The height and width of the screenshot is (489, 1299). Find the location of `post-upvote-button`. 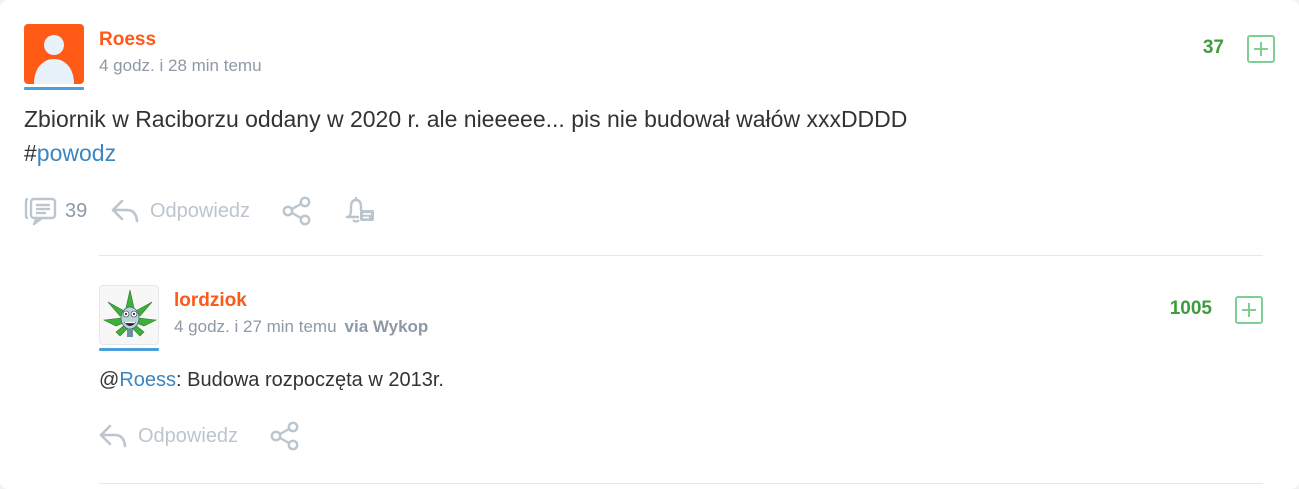

post-upvote-button is located at coordinates (1261, 49).